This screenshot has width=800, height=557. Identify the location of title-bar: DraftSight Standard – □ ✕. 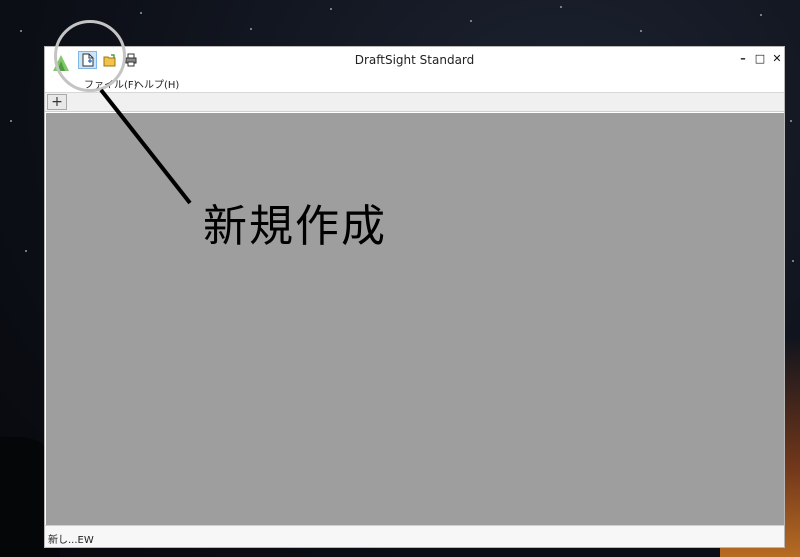
(414, 60).